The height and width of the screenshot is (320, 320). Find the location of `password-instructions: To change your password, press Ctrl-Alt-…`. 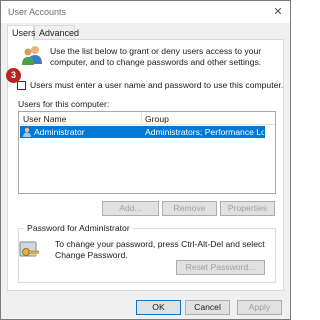

password-instructions: To change your password, press Ctrl-Alt-… is located at coordinates (160, 249).